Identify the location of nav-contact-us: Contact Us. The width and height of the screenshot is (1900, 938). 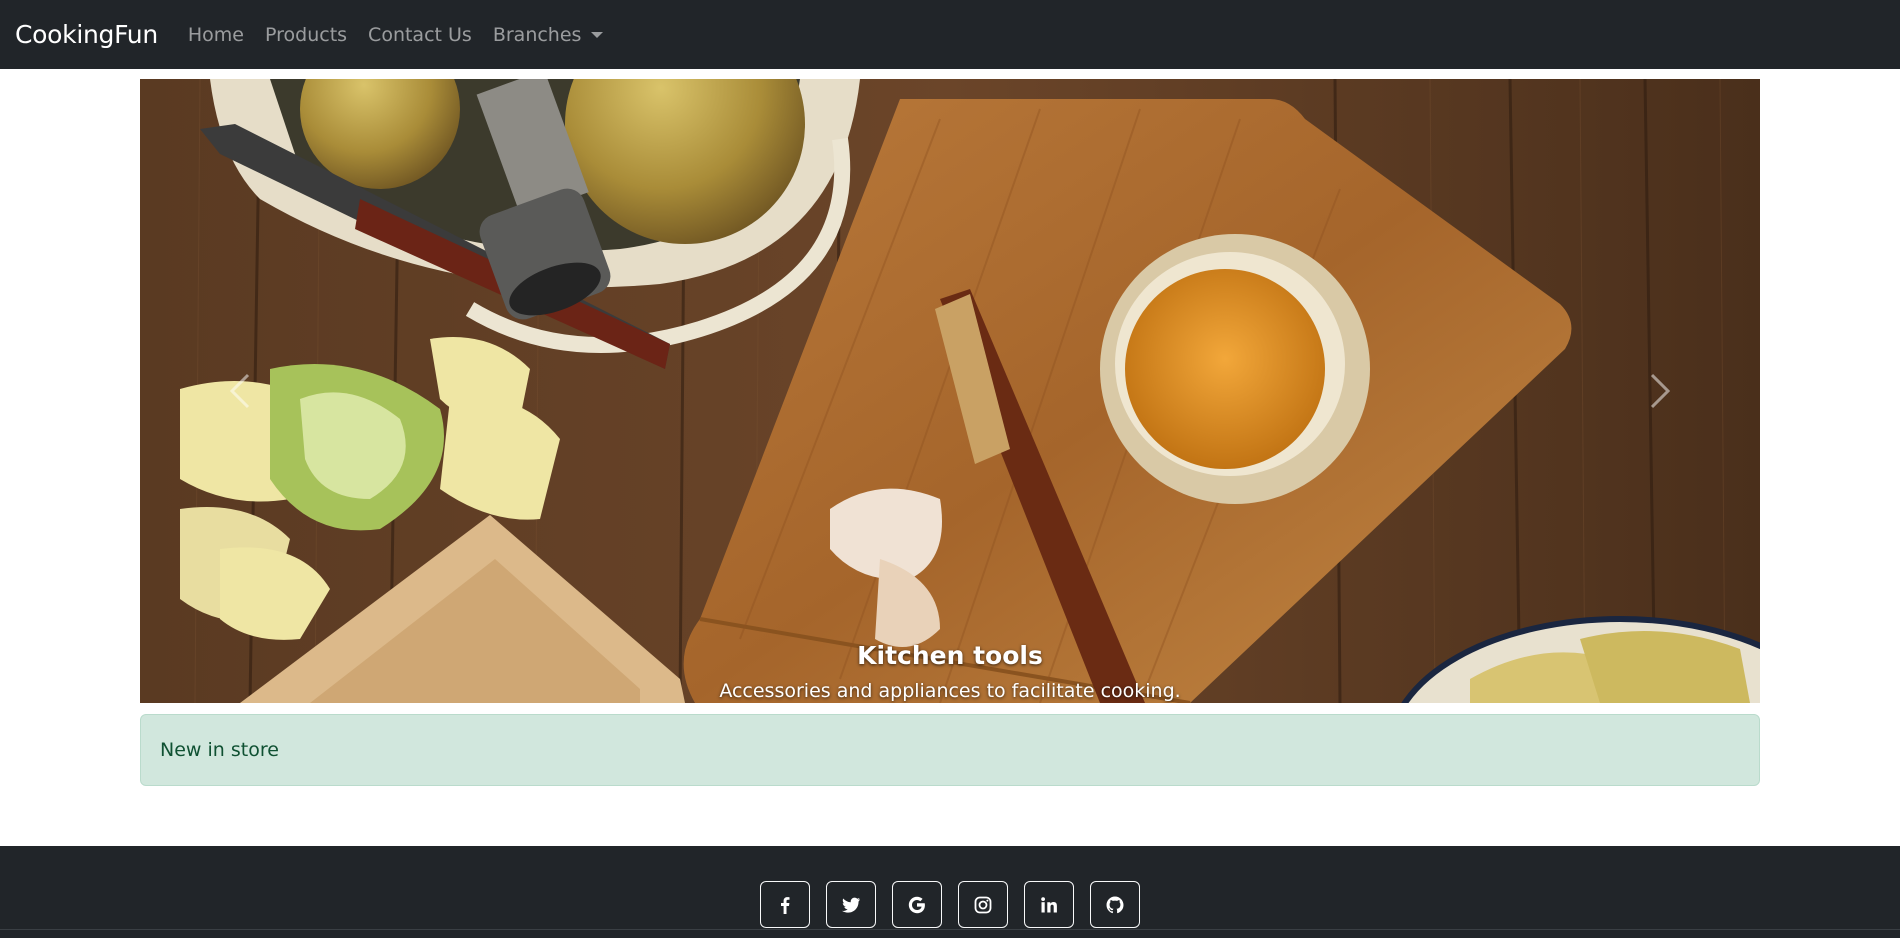
(420, 35).